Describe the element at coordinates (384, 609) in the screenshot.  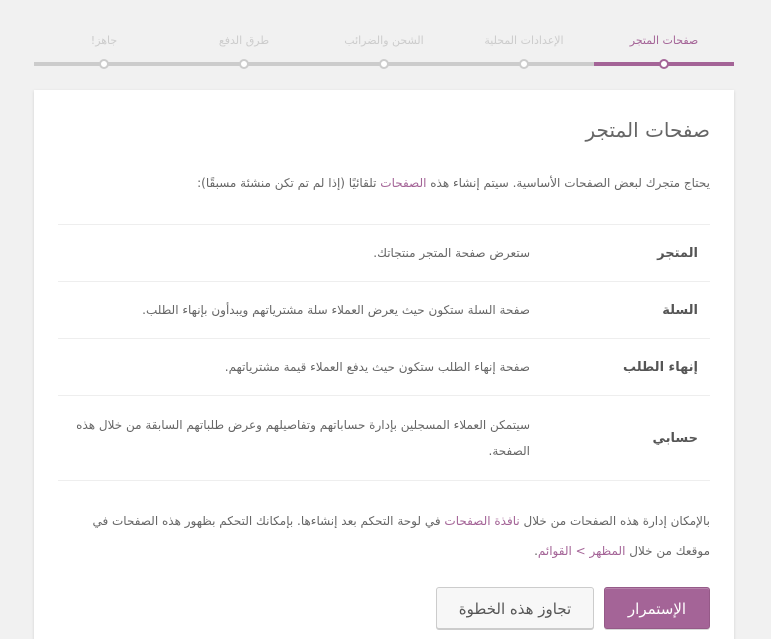
I see `step-actions: الإستمرار تجاوز هذه الخطوة` at that location.